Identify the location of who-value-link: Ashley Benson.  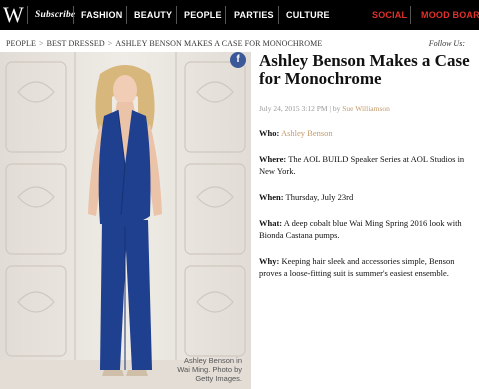
(307, 133).